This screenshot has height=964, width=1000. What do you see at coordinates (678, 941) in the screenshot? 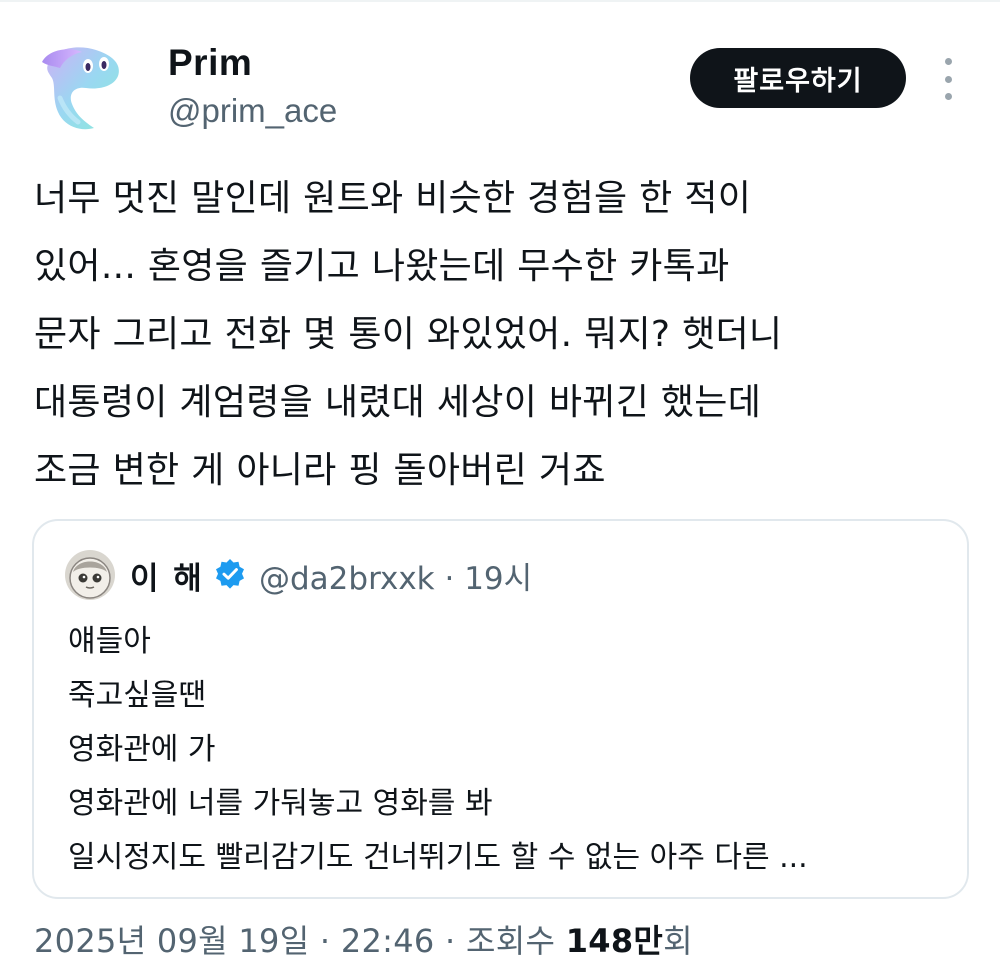
I see `views-suffix: 회` at bounding box center [678, 941].